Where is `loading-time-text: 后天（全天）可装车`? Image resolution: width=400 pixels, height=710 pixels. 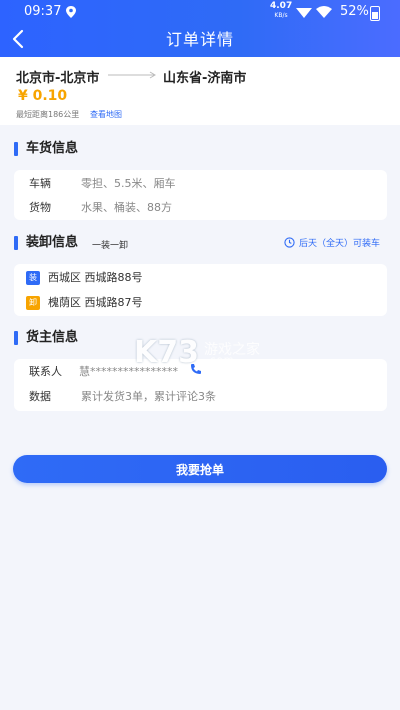 loading-time-text: 后天（全天）可装车 is located at coordinates (340, 244).